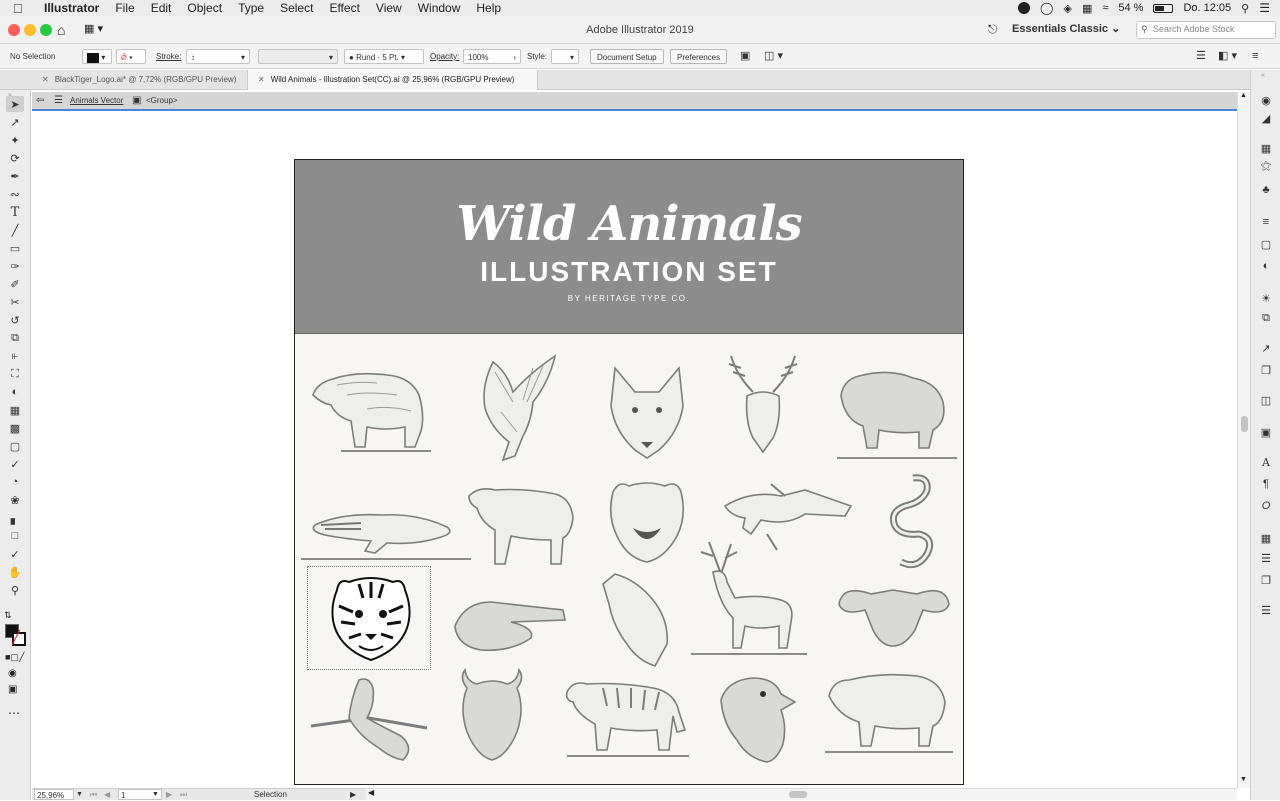 This screenshot has width=1280, height=801. I want to click on layers-icon: ☰, so click(1266, 610).